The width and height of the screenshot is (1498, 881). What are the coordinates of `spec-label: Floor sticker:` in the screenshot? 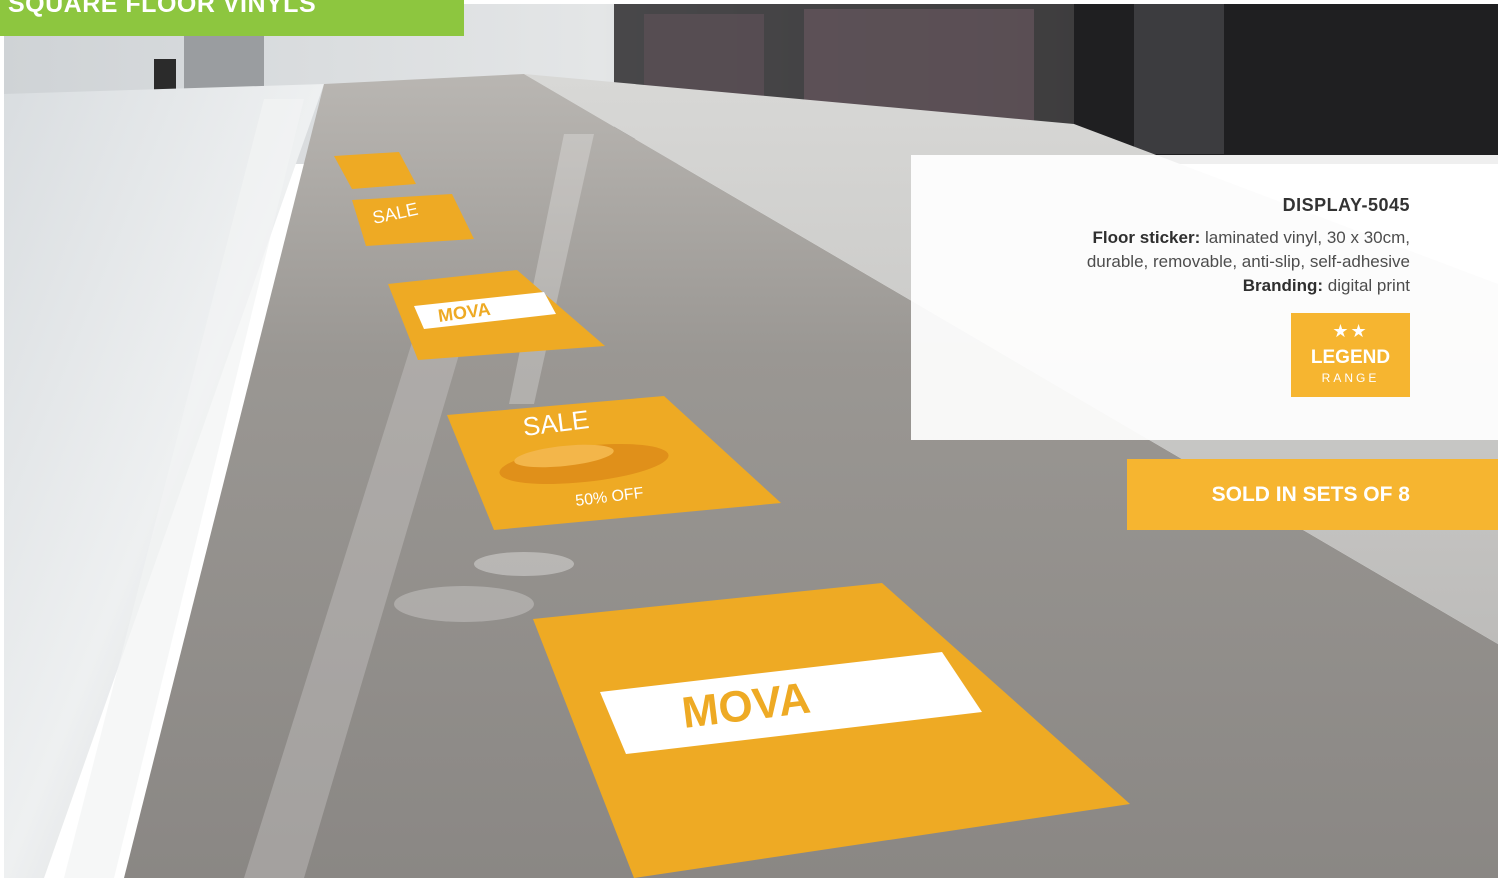 It's located at (1146, 237).